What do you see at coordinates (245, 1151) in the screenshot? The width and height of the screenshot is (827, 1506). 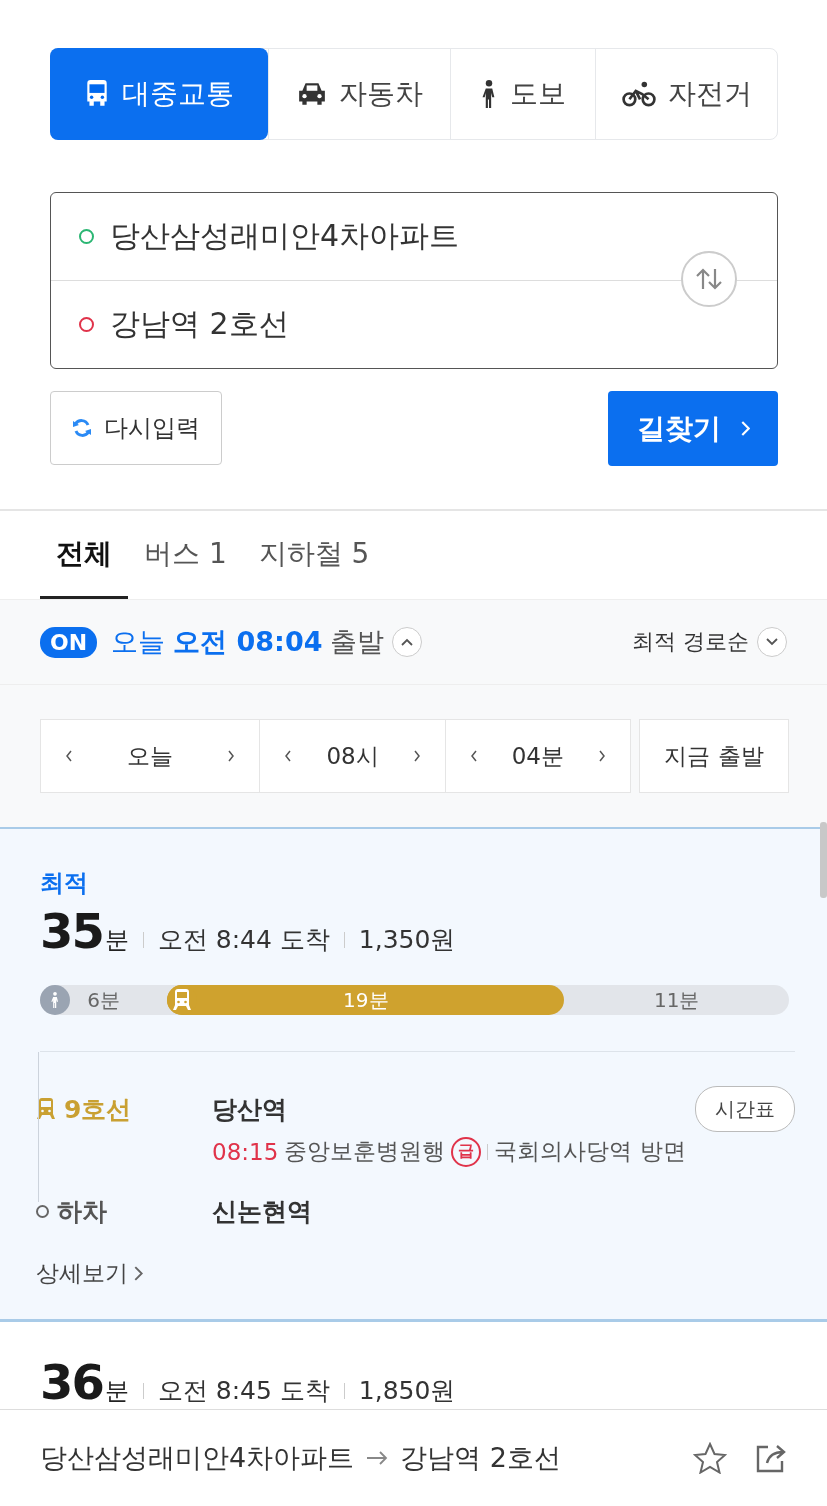 I see `next-train-time: 08:15` at bounding box center [245, 1151].